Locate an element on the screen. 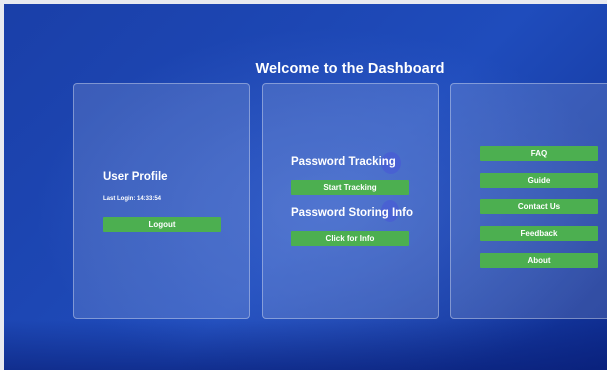 The height and width of the screenshot is (370, 607). faq-button: FAQ is located at coordinates (539, 153).